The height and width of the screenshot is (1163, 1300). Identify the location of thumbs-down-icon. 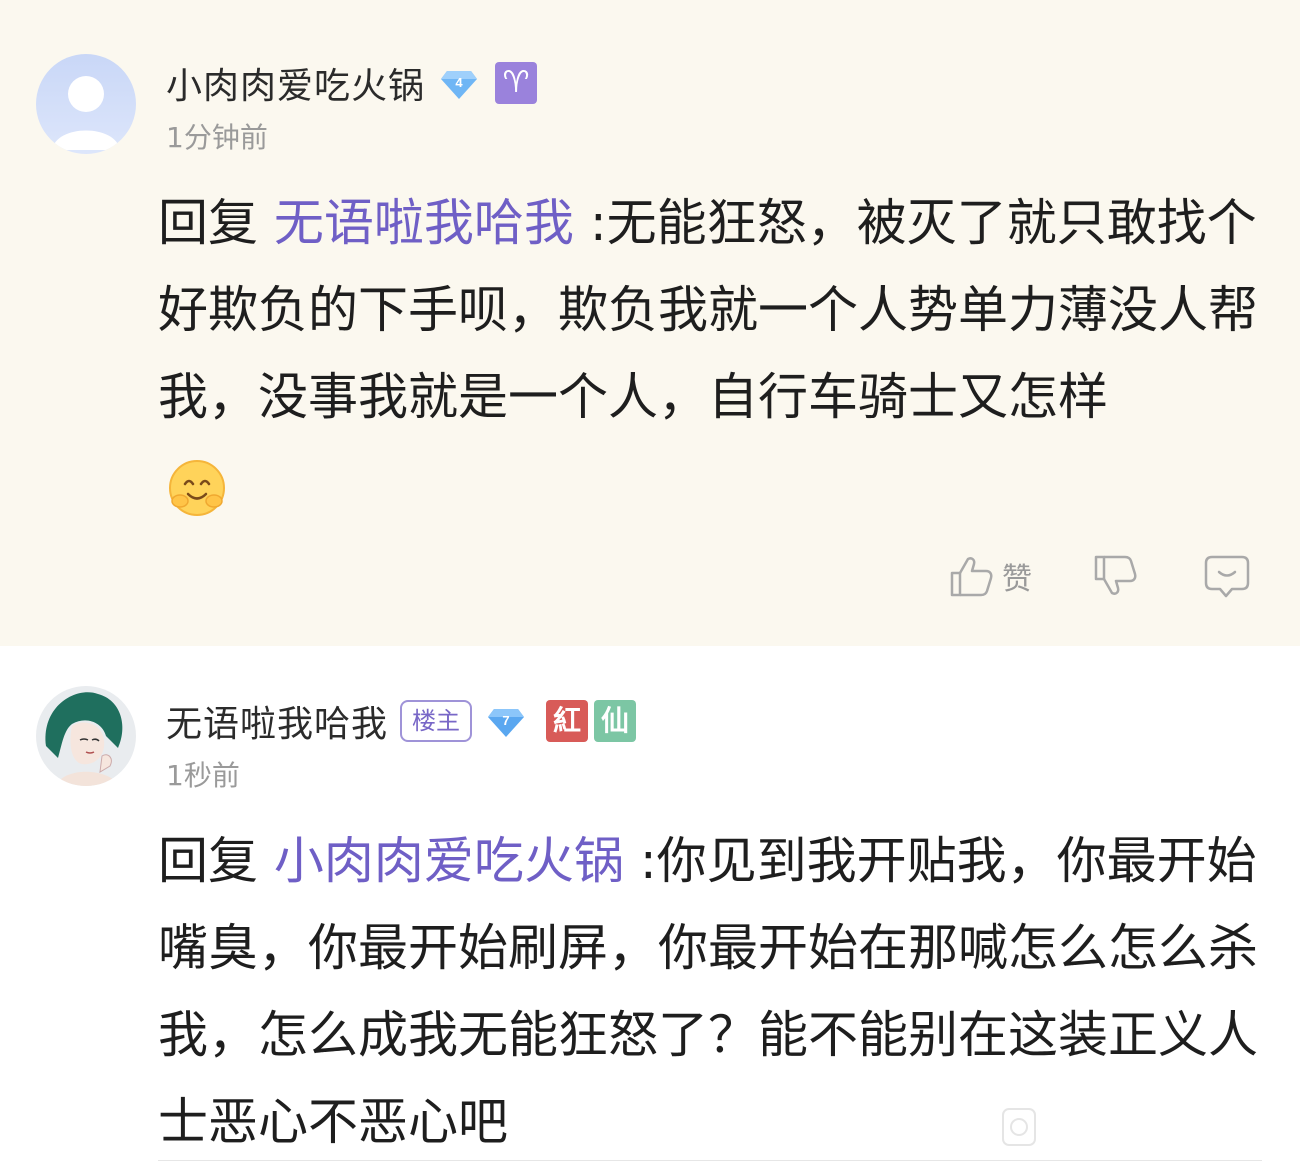
(1115, 576).